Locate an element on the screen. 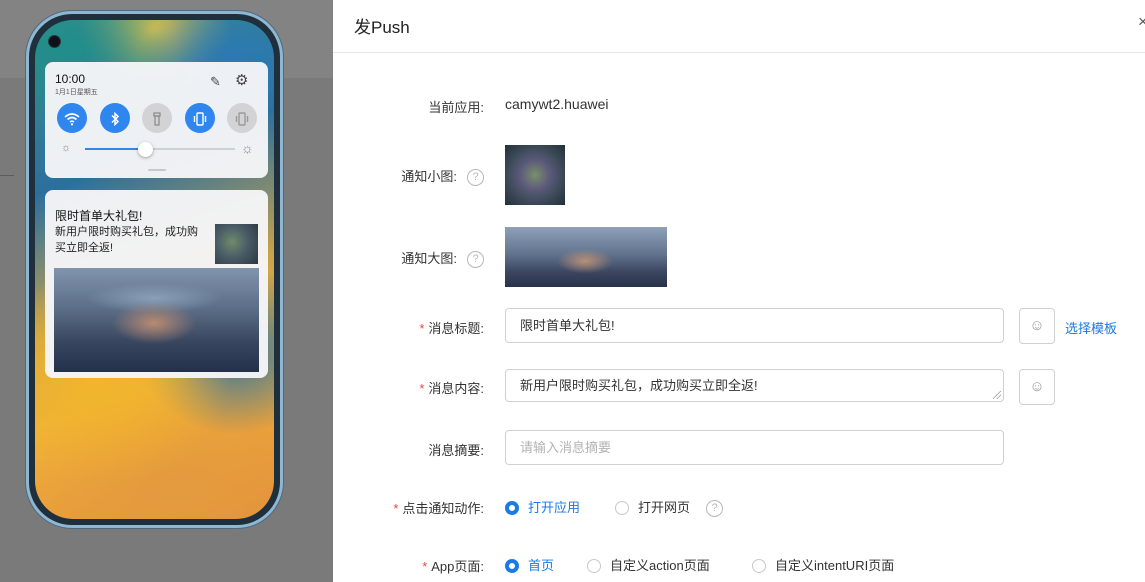 This screenshot has height=582, width=1145. large-image-label: 通知大图: is located at coordinates (429, 258).